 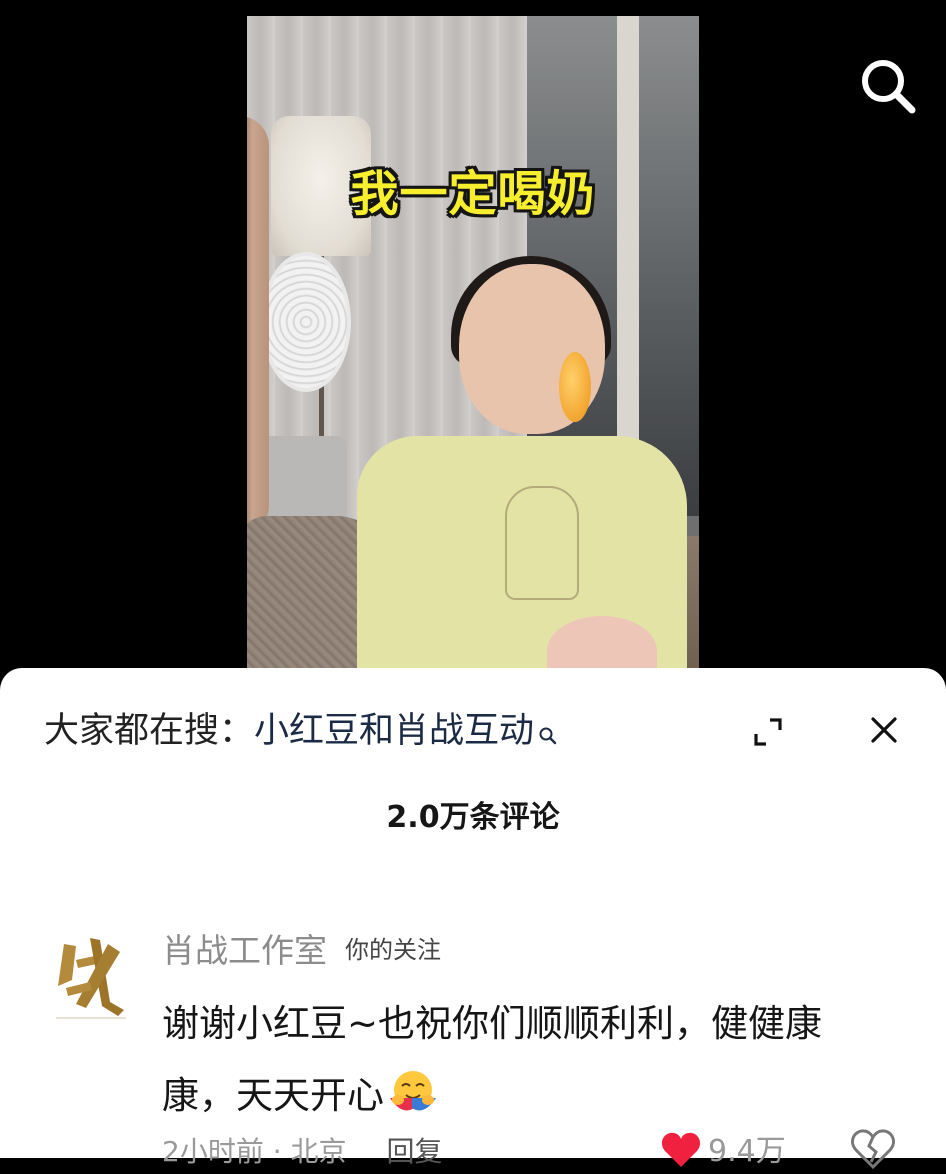 I want to click on comment-text: 谢谢小红豆~也祝你们顺顺利利，健健康康，天天开心, so click(x=492, y=1059).